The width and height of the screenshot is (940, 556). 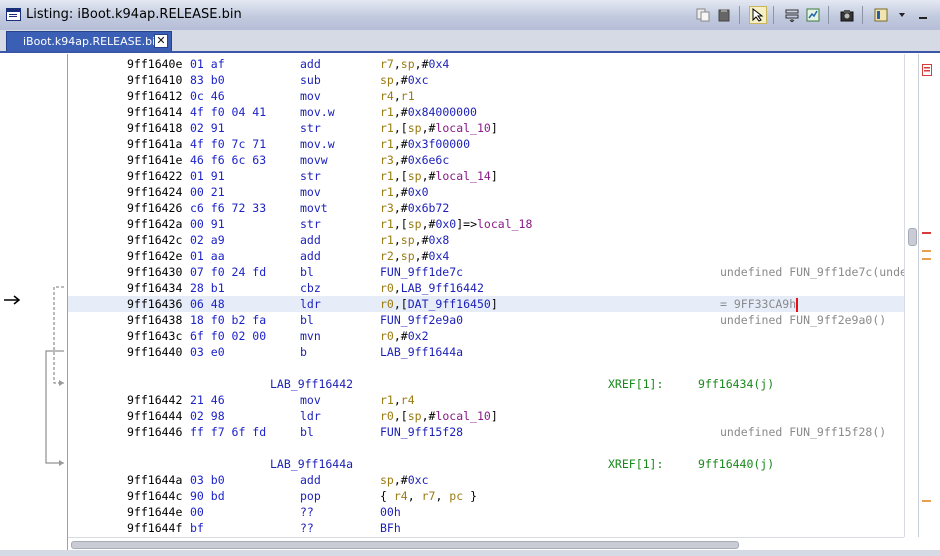 I want to click on vertical-scroll-thumb, so click(x=912, y=237).